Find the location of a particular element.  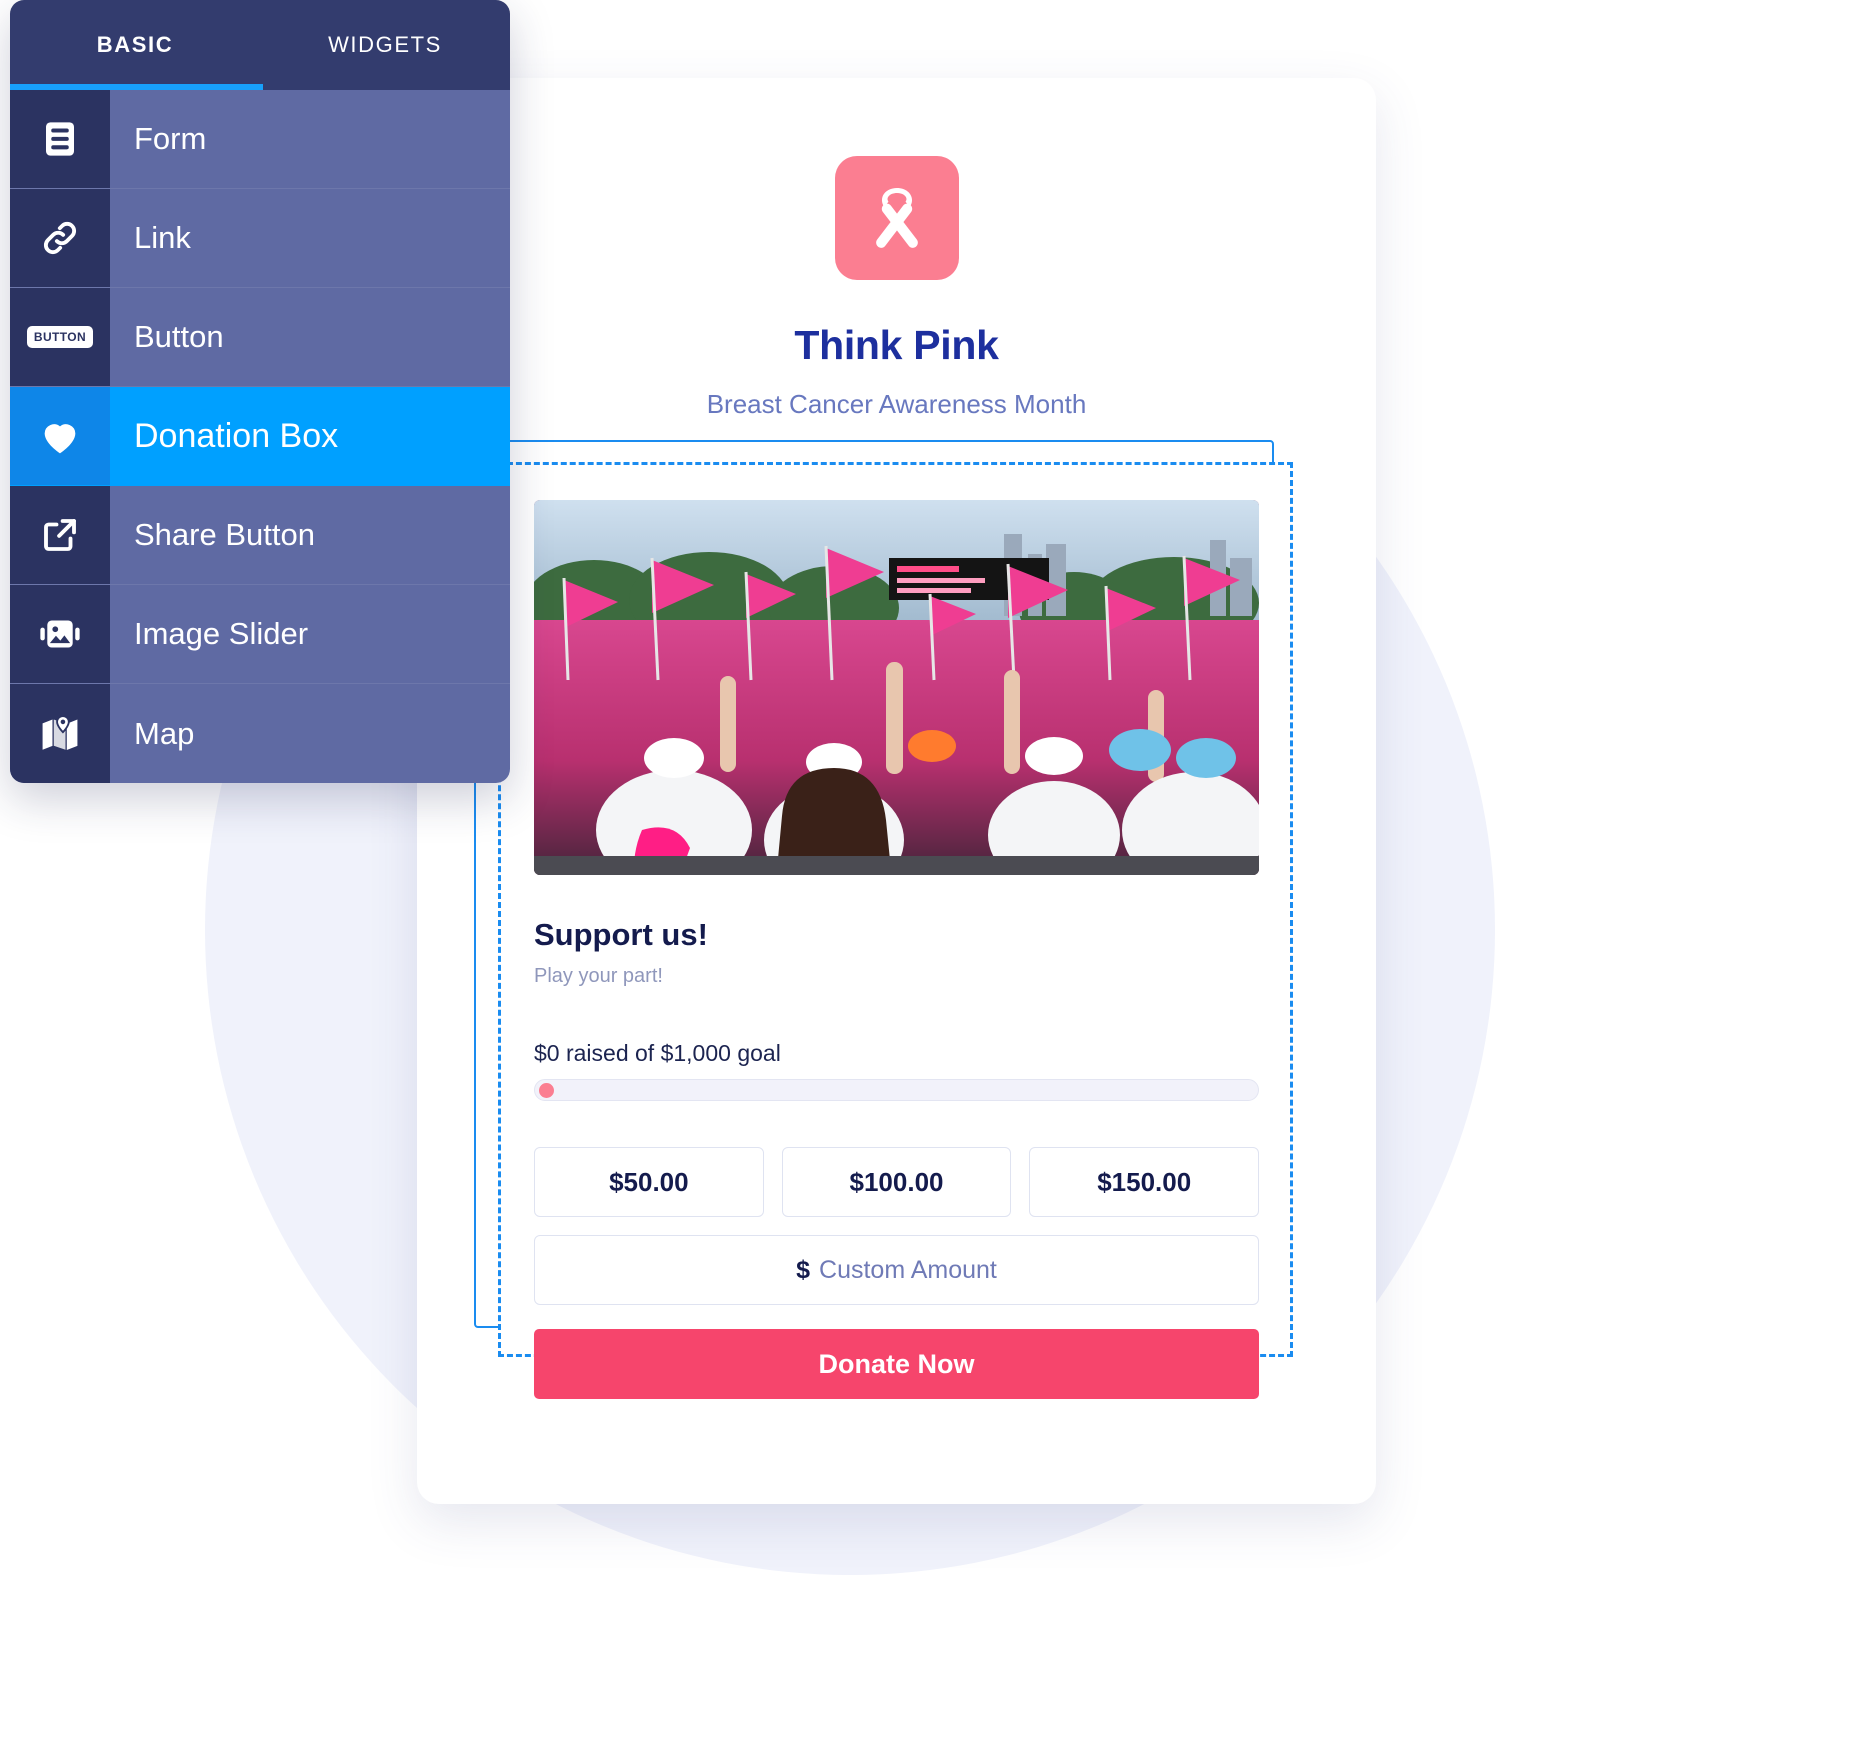

donate-now-button: Donate Now is located at coordinates (896, 1364).